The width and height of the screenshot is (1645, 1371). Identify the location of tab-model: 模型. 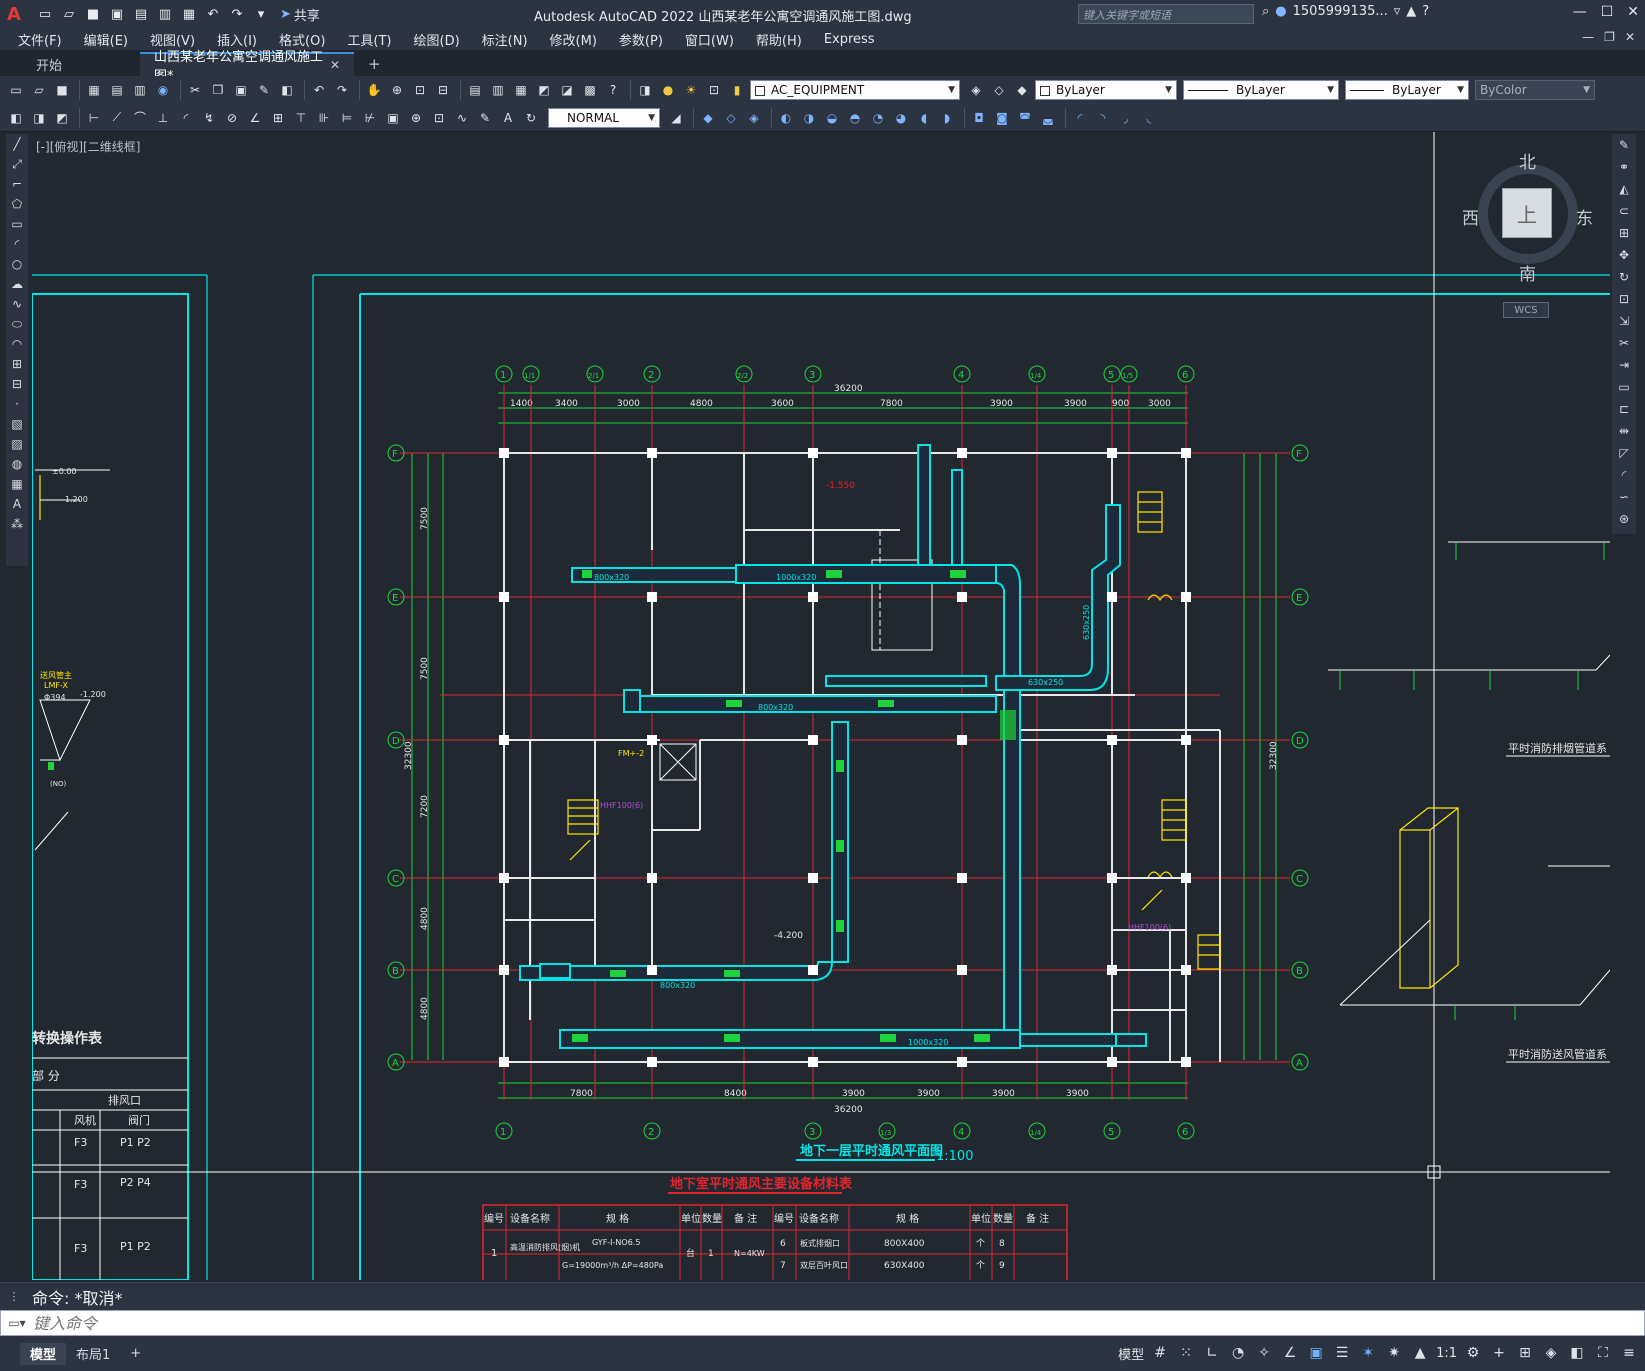
(43, 1353).